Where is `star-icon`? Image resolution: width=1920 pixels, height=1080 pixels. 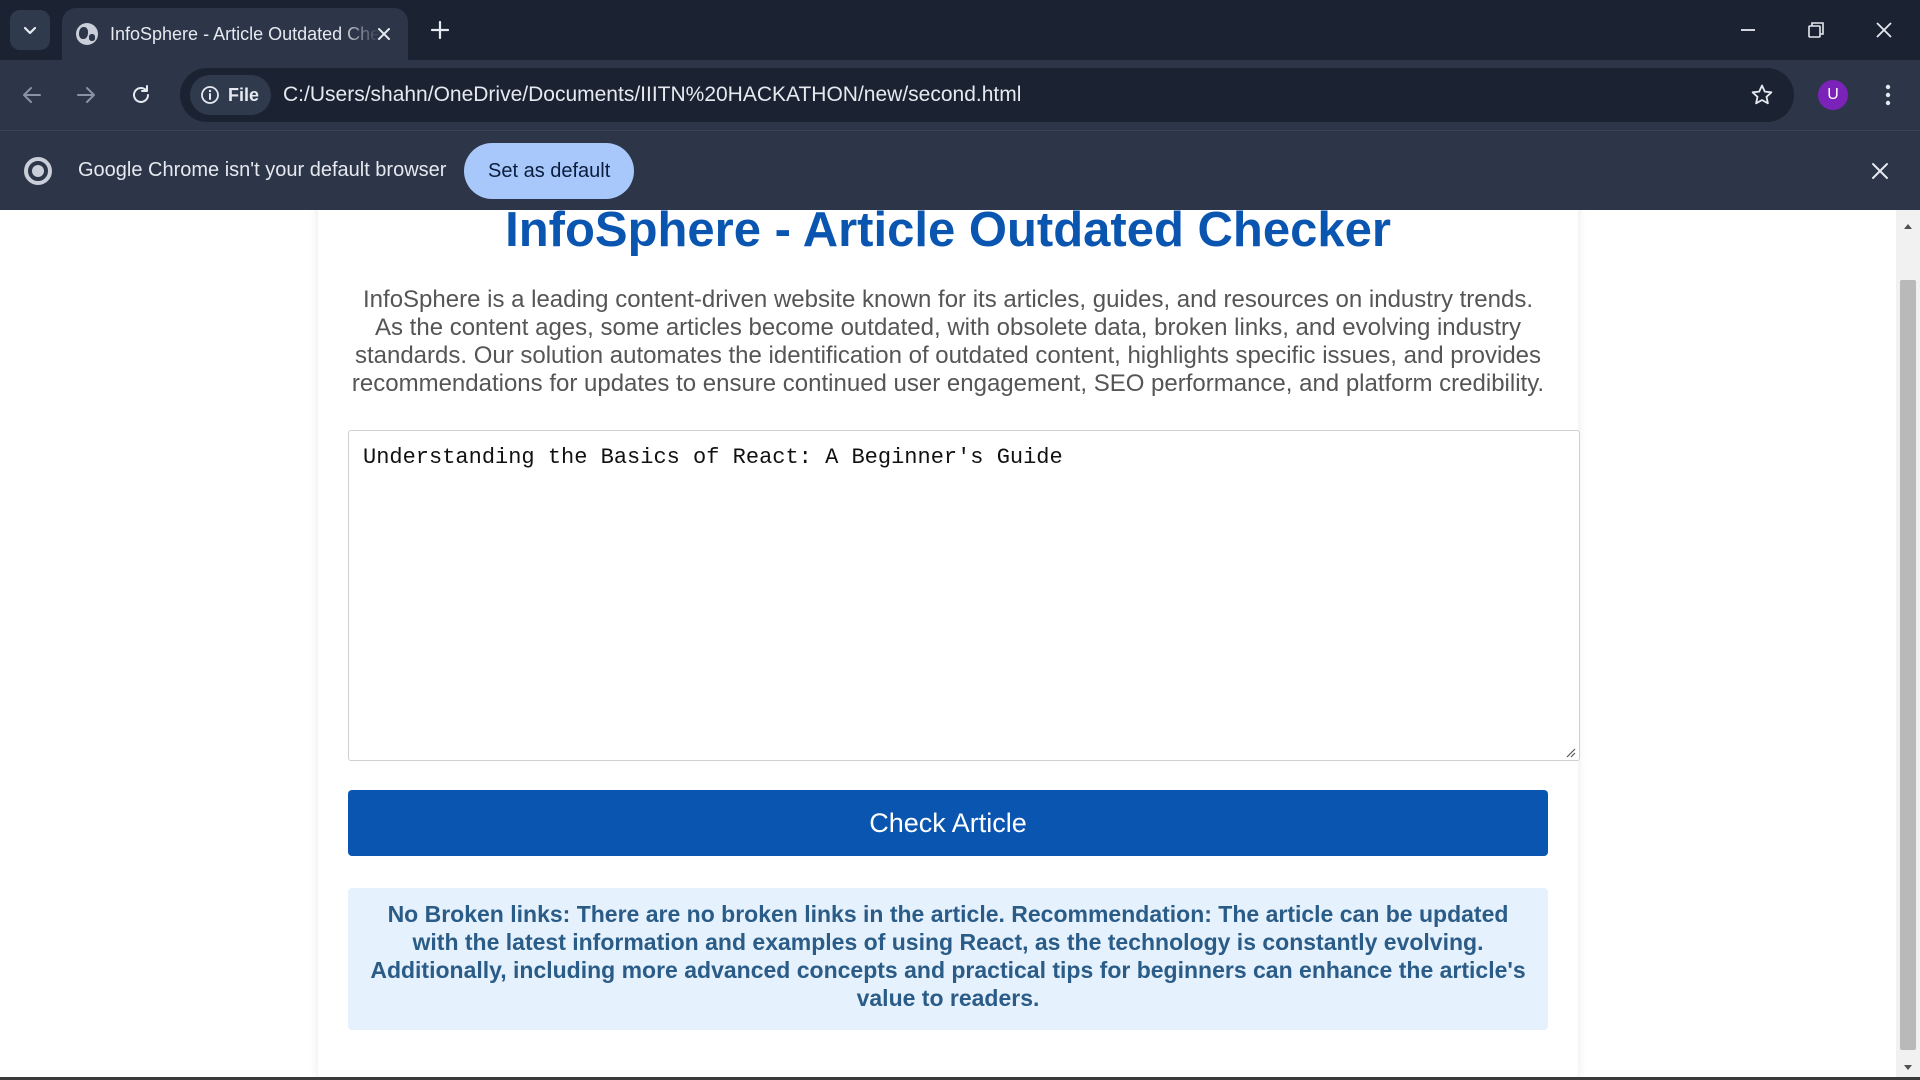 star-icon is located at coordinates (1762, 94).